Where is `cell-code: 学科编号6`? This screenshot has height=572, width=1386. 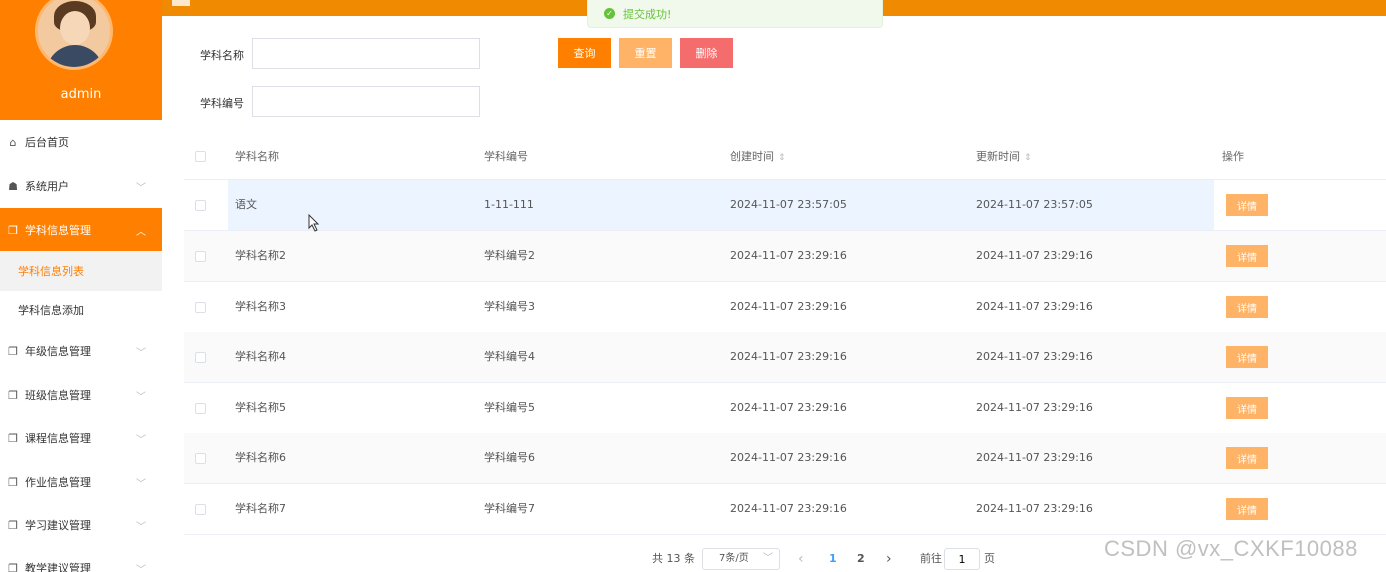 cell-code: 学科编号6 is located at coordinates (509, 457).